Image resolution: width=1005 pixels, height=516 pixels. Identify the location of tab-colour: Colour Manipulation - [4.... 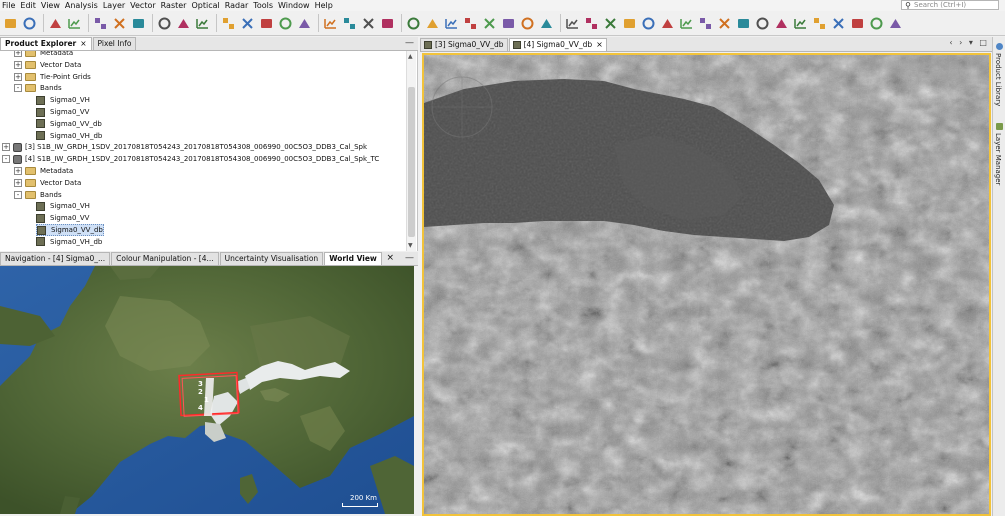
(165, 258).